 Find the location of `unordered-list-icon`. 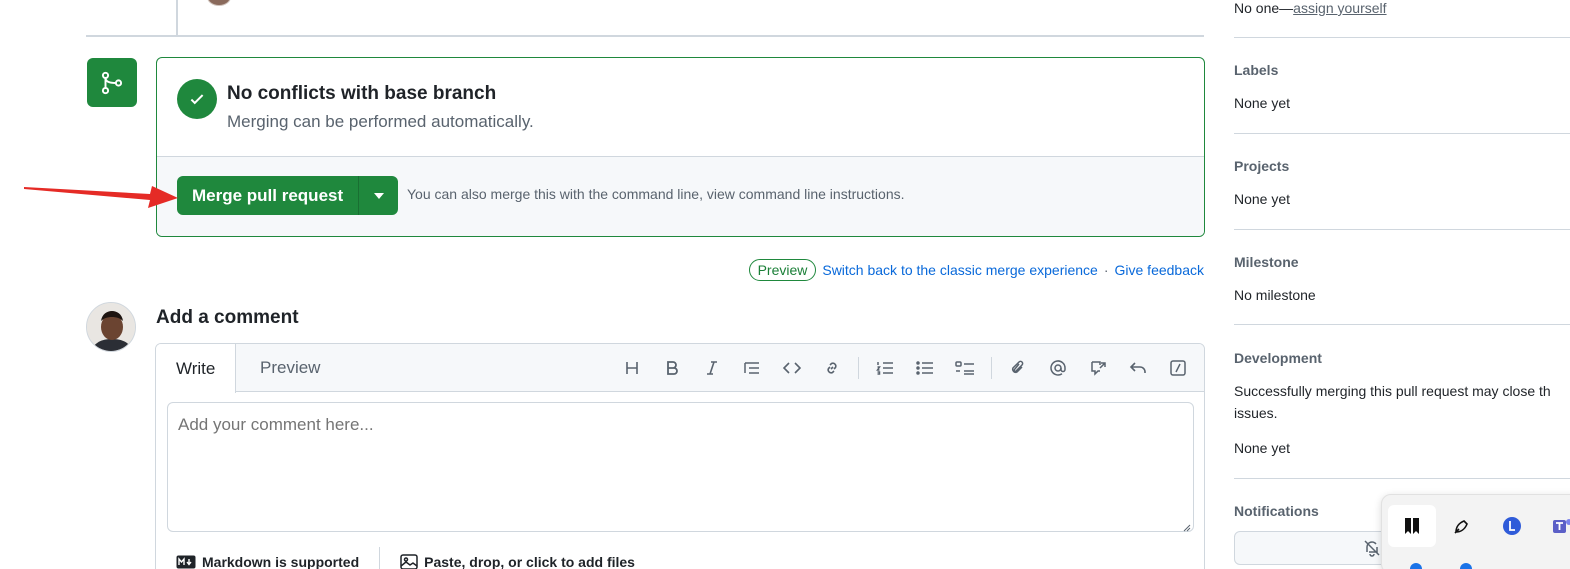

unordered-list-icon is located at coordinates (925, 368).